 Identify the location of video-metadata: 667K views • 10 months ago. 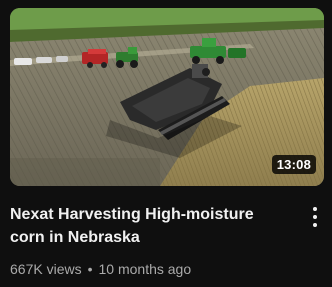
(100, 269).